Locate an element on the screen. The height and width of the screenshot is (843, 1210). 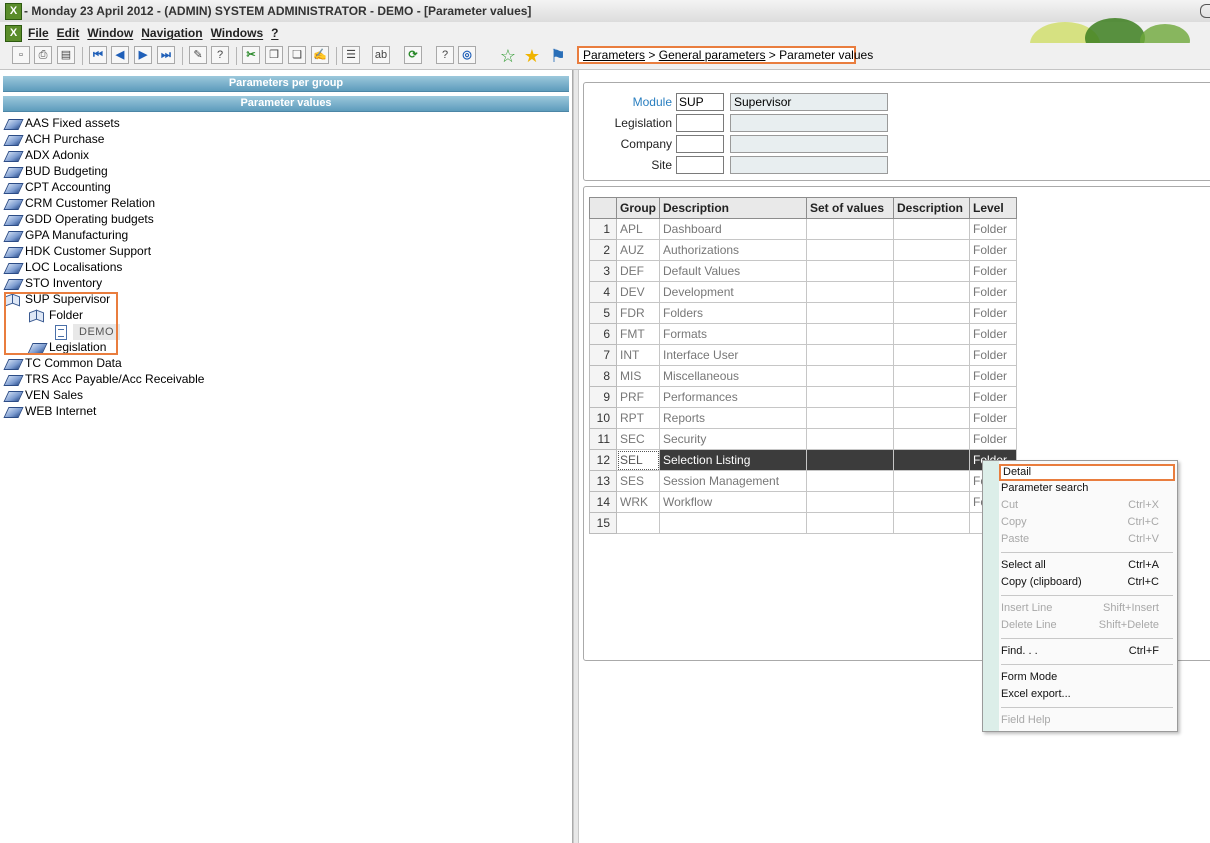
cell-group: WRK is located at coordinates (638, 502).